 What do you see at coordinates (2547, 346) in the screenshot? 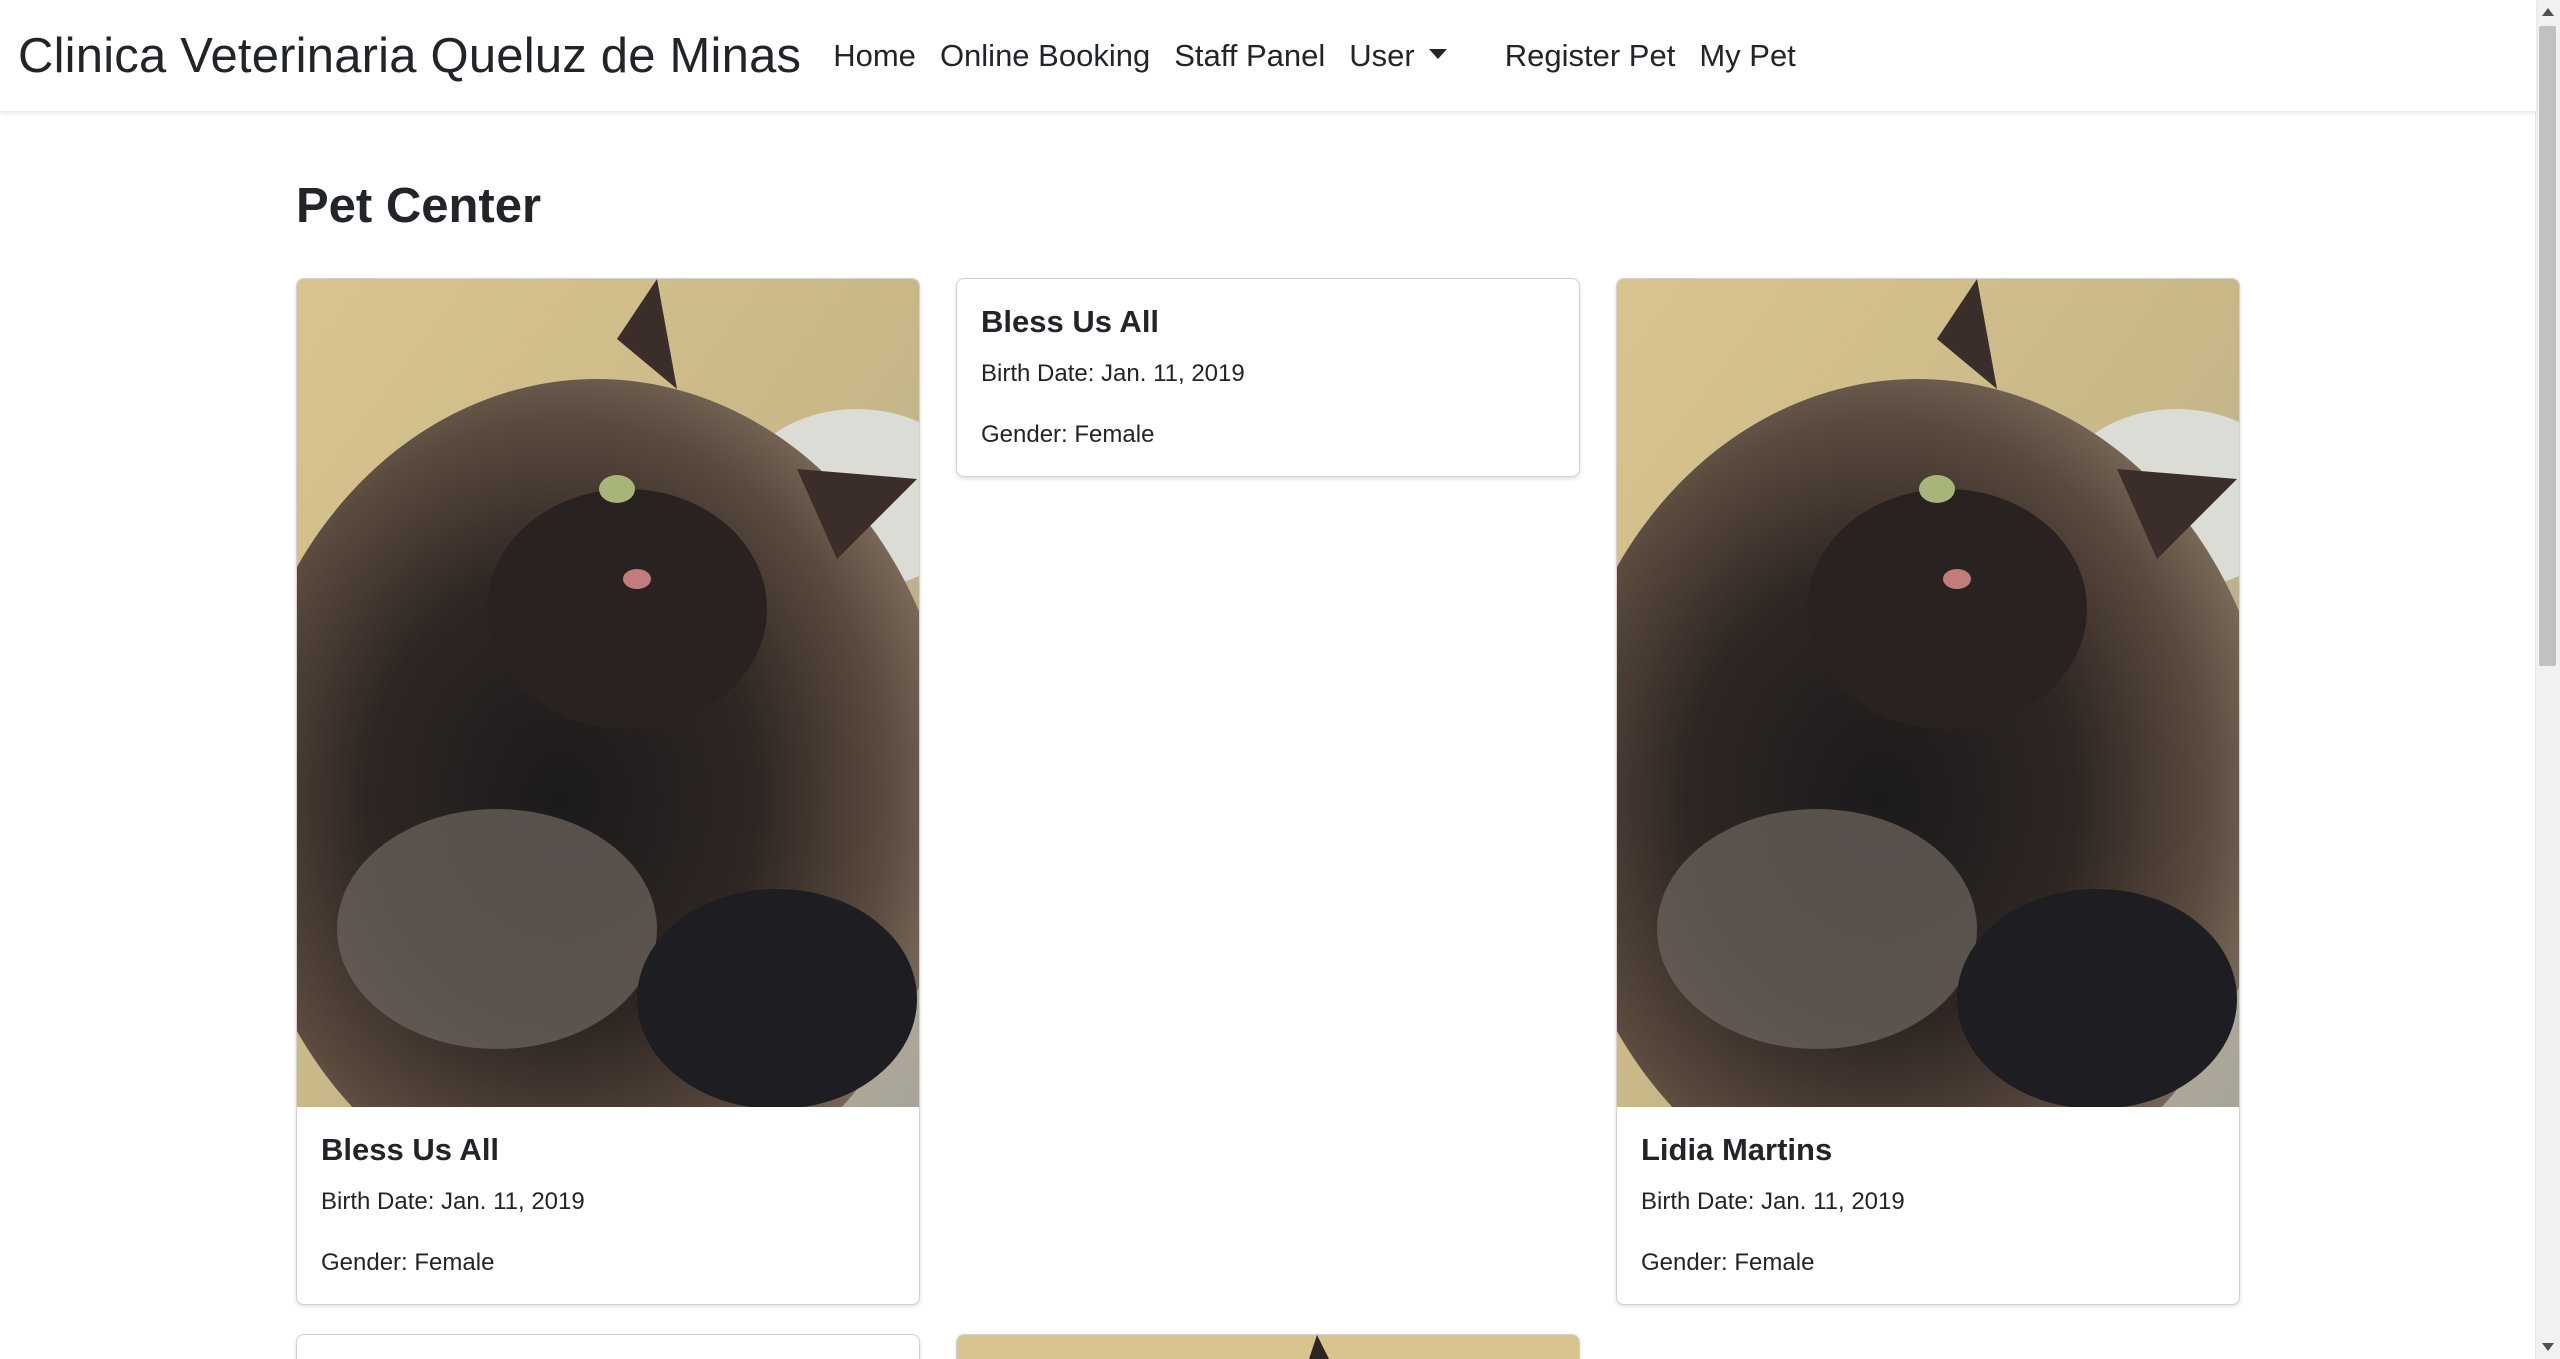
I see `scrollbar-thumb` at bounding box center [2547, 346].